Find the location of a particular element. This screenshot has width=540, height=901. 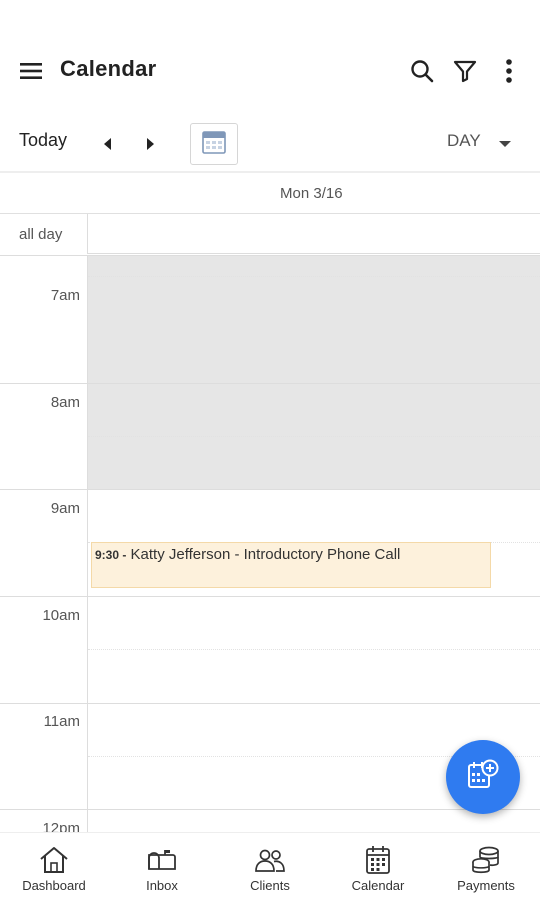

add-appointment-button is located at coordinates (483, 777).